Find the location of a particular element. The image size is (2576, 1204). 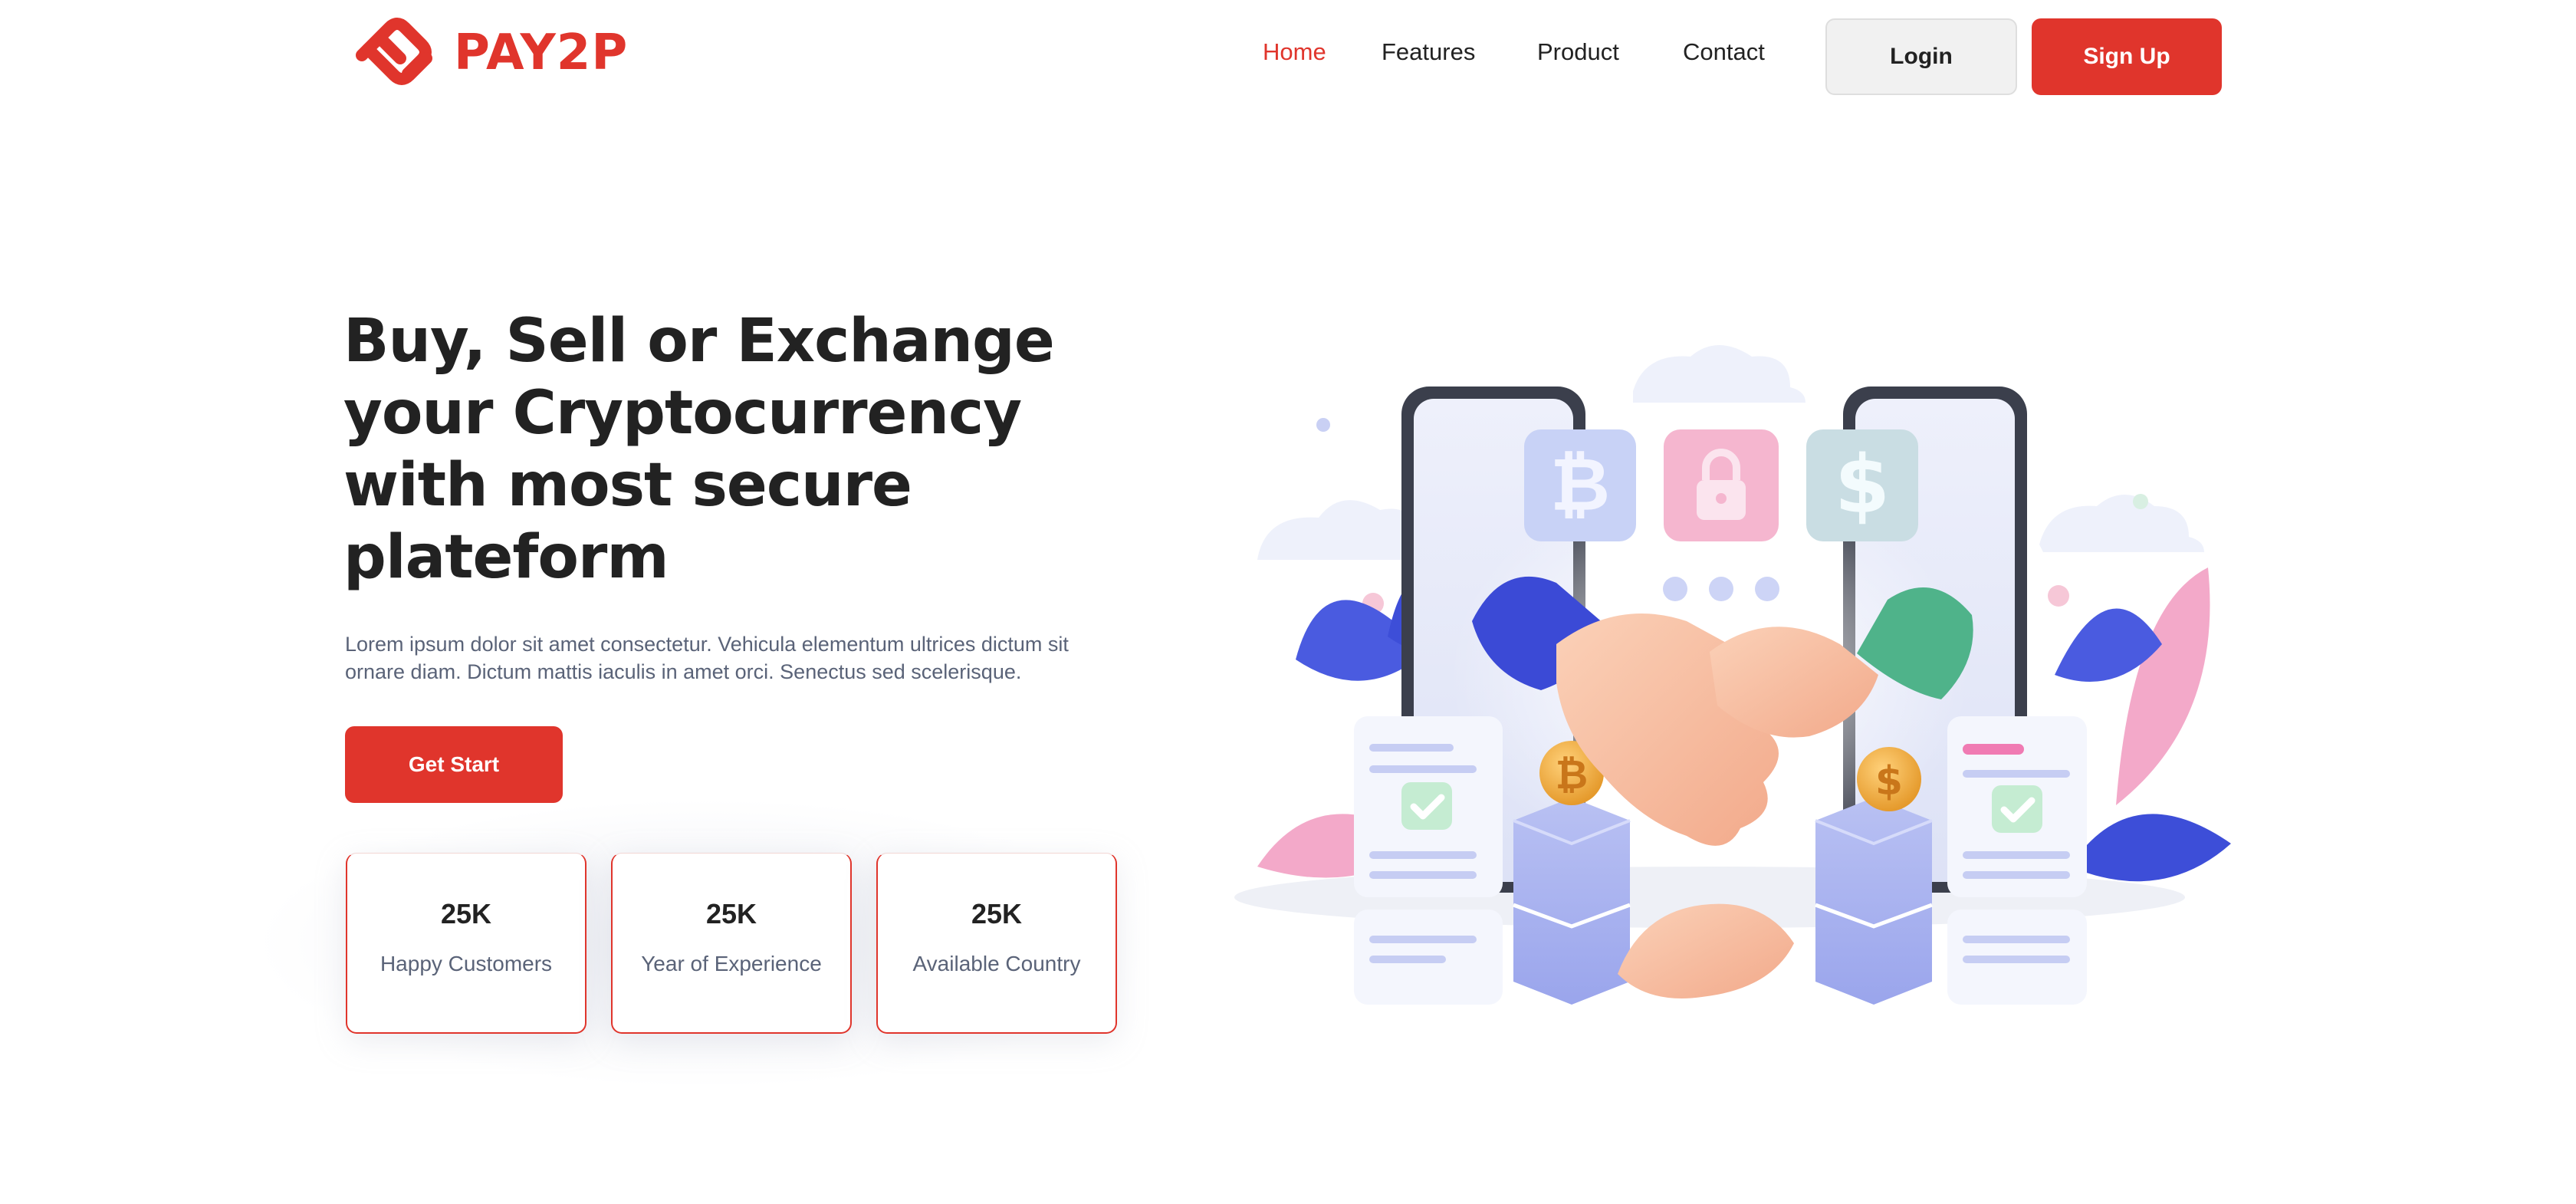

cube-stack-right is located at coordinates (1874, 902).